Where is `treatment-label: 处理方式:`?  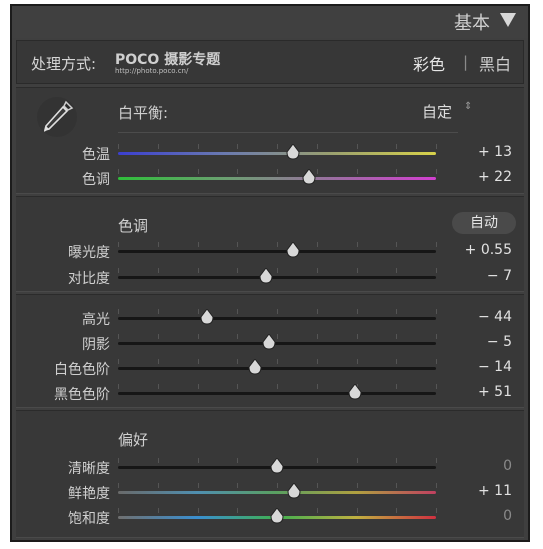 treatment-label: 处理方式: is located at coordinates (64, 64).